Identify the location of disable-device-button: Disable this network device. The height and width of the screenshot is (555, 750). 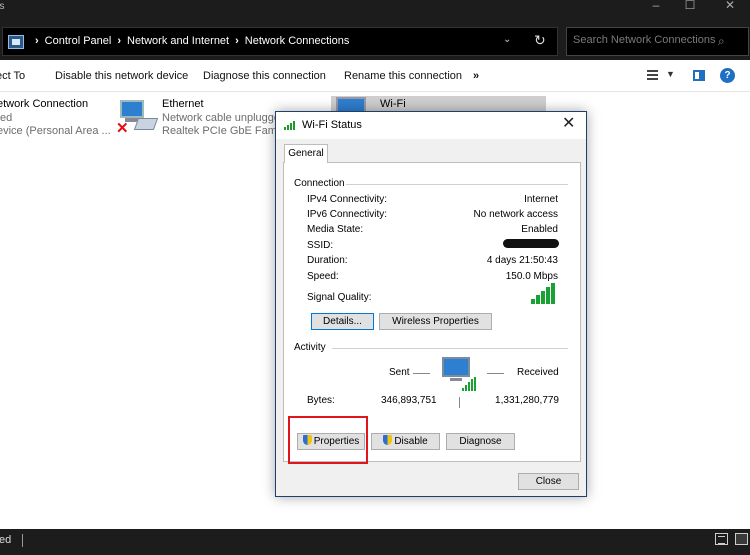
(121, 76).